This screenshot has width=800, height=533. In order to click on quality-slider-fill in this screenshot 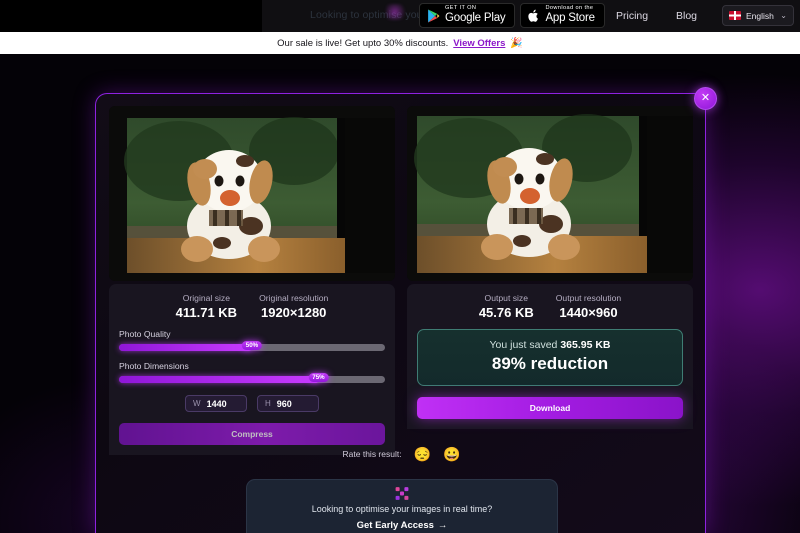, I will do `click(185, 347)`.